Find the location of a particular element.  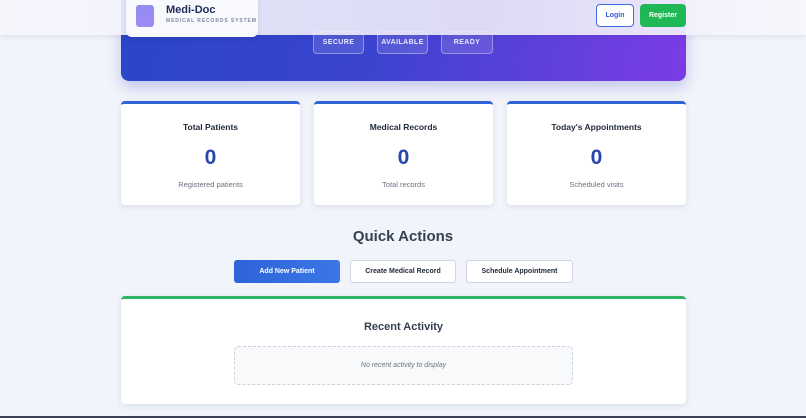

recent-activity-title: Recent Activity is located at coordinates (403, 327).